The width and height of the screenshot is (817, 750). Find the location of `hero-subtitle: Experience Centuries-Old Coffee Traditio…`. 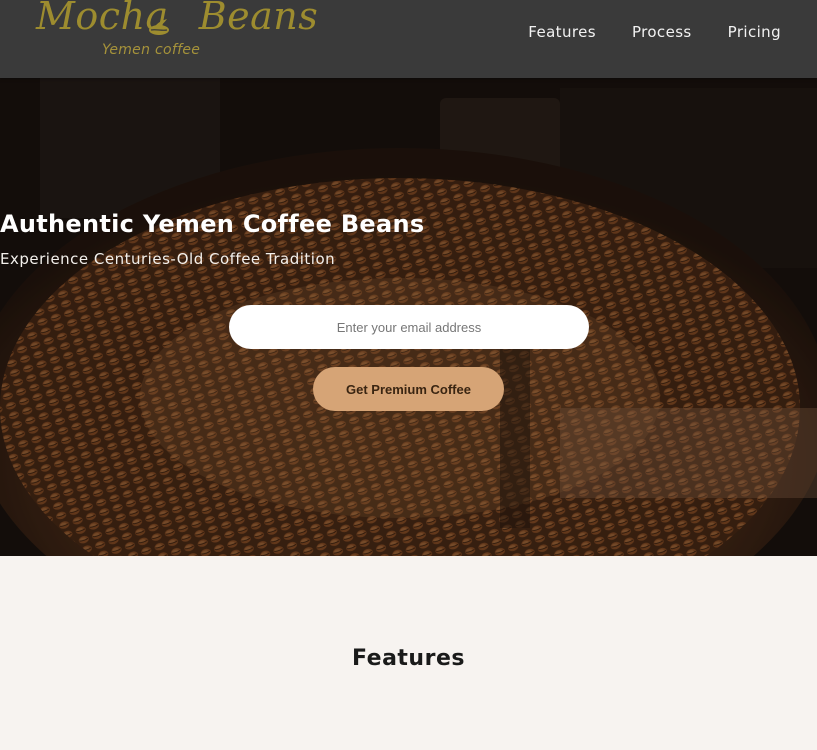

hero-subtitle: Experience Centuries-Old Coffee Traditio… is located at coordinates (168, 259).